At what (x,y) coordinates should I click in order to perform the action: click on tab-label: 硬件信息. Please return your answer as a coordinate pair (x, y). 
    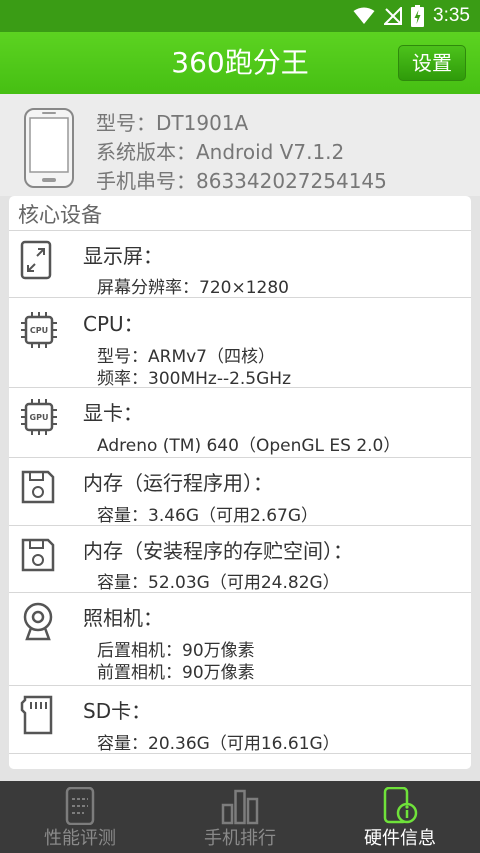
    Looking at the image, I should click on (400, 838).